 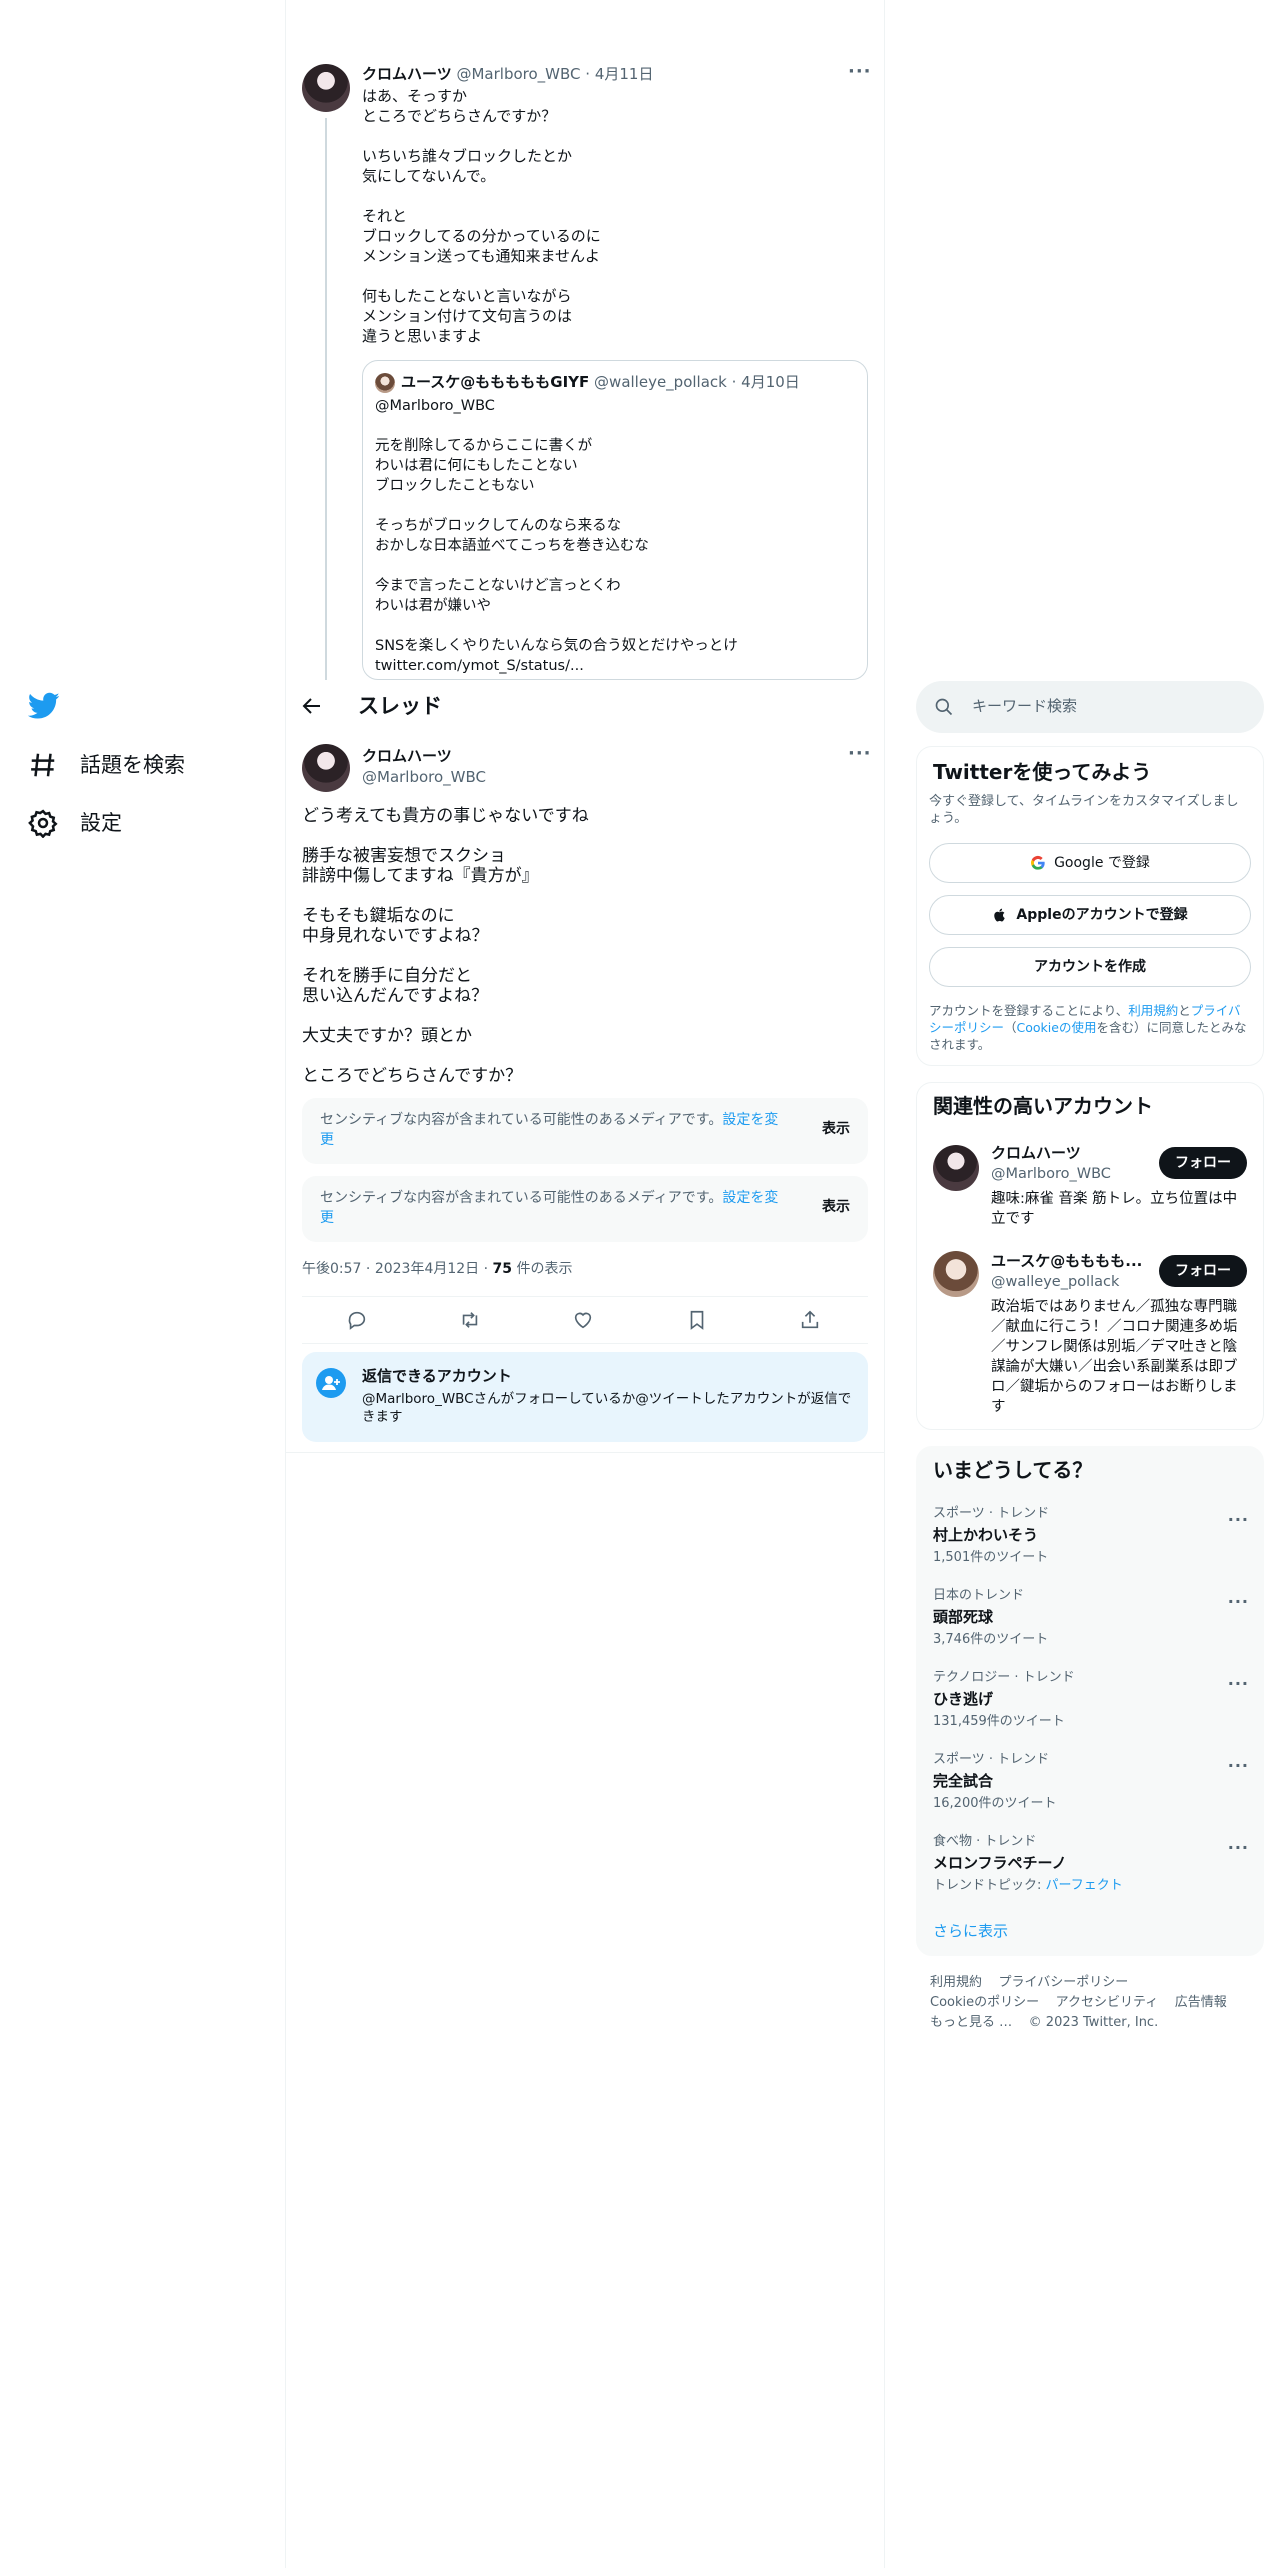 What do you see at coordinates (1090, 967) in the screenshot?
I see `create-account-button: アカウントを作成` at bounding box center [1090, 967].